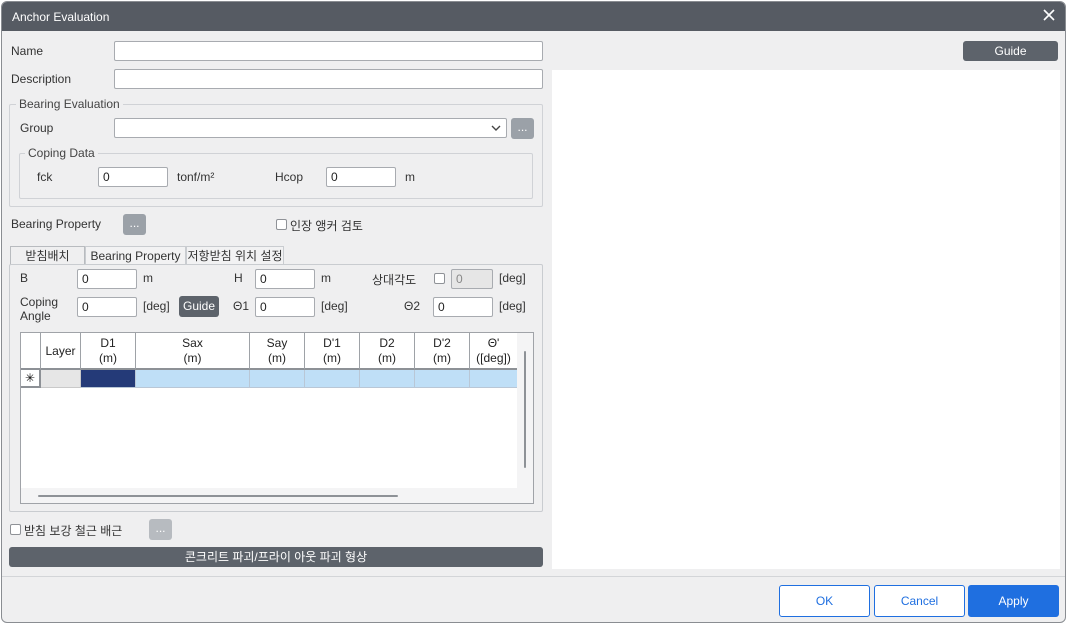 The image size is (1067, 625). What do you see at coordinates (496, 128) in the screenshot?
I see `chevron-down-icon` at bounding box center [496, 128].